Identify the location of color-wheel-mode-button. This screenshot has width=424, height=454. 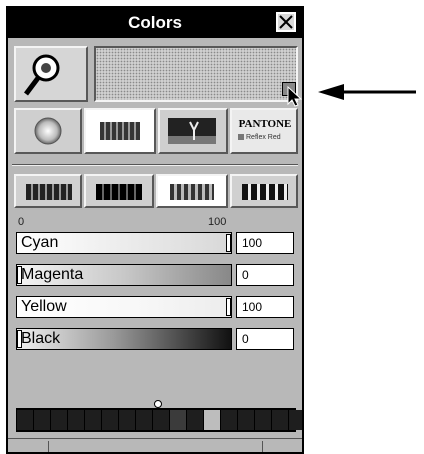
(48, 131).